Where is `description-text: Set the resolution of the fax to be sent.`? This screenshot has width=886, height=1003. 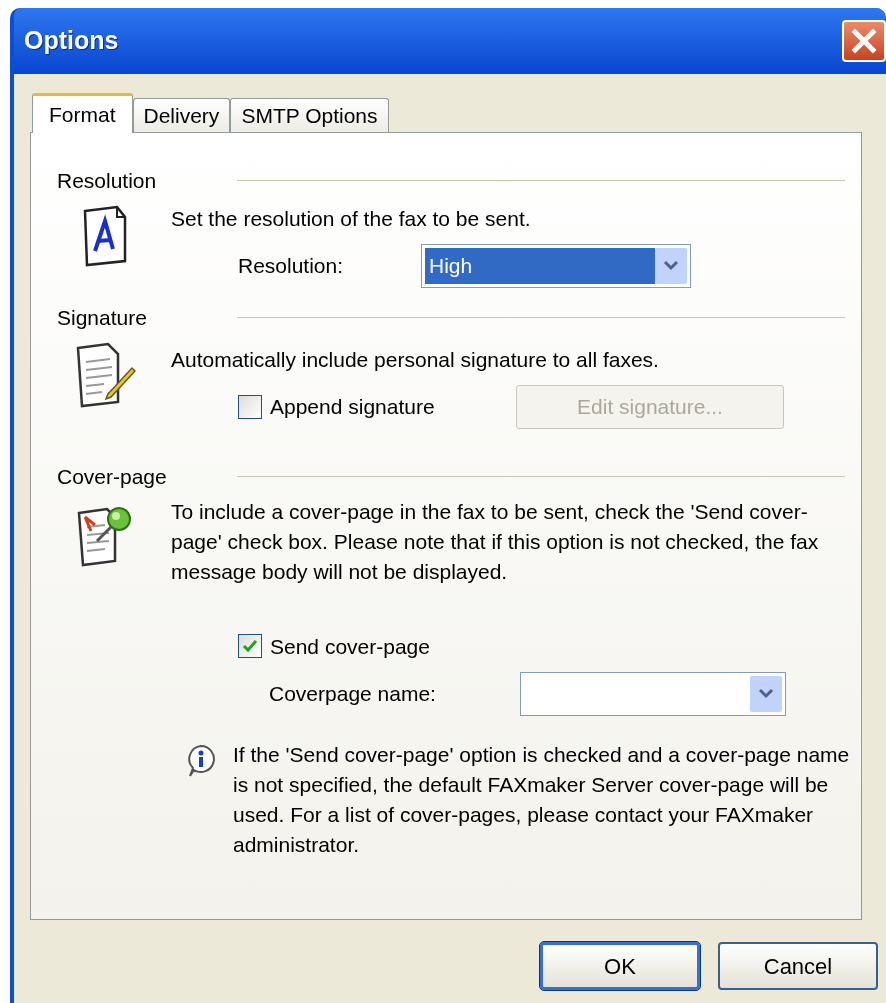 description-text: Set the resolution of the fax to be sent. is located at coordinates (351, 218).